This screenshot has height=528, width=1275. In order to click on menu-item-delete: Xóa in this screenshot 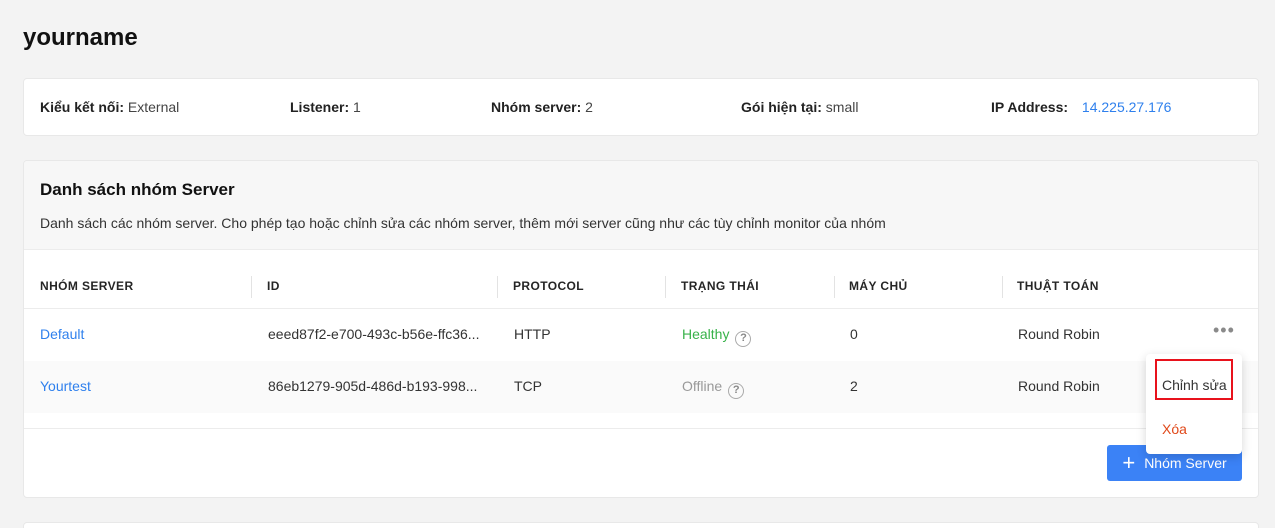, I will do `click(1174, 429)`.